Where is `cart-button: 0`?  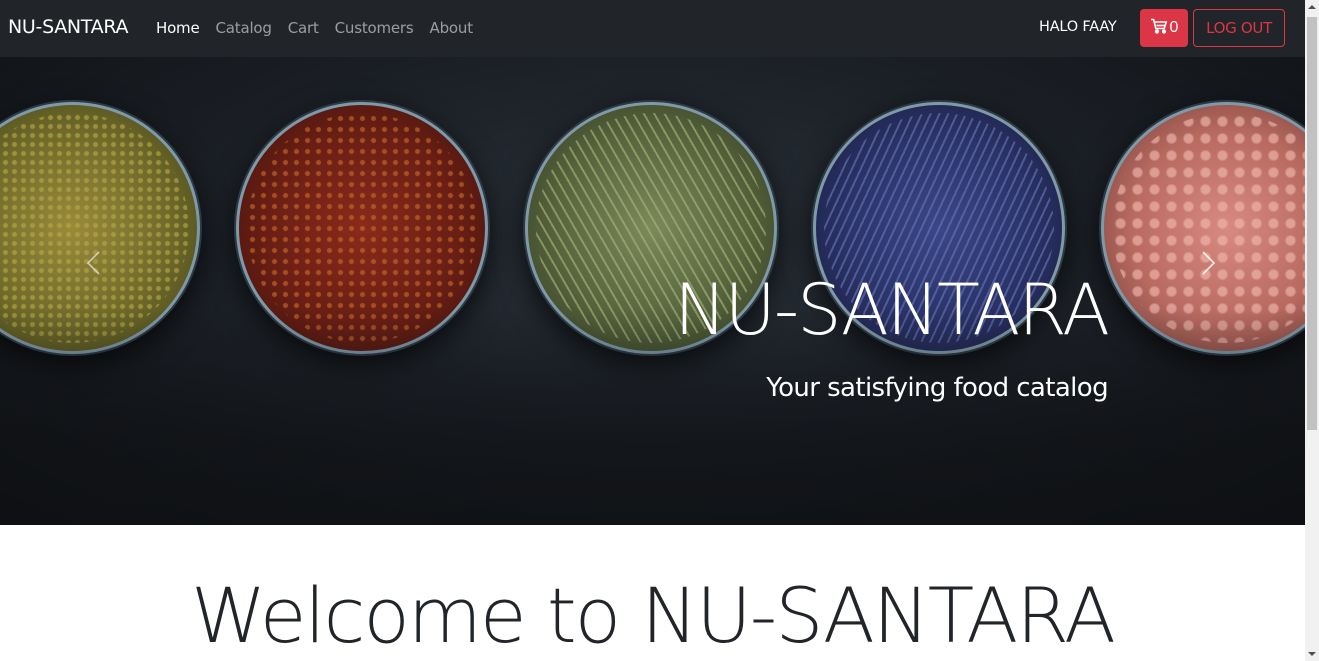 cart-button: 0 is located at coordinates (1164, 28).